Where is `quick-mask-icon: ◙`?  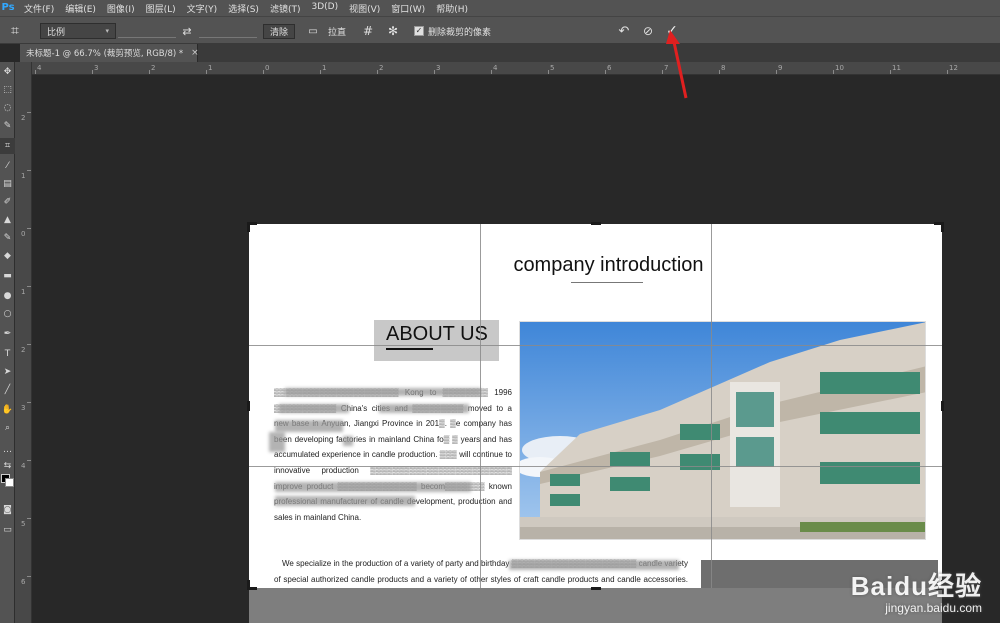
quick-mask-icon: ◙ is located at coordinates (7, 510).